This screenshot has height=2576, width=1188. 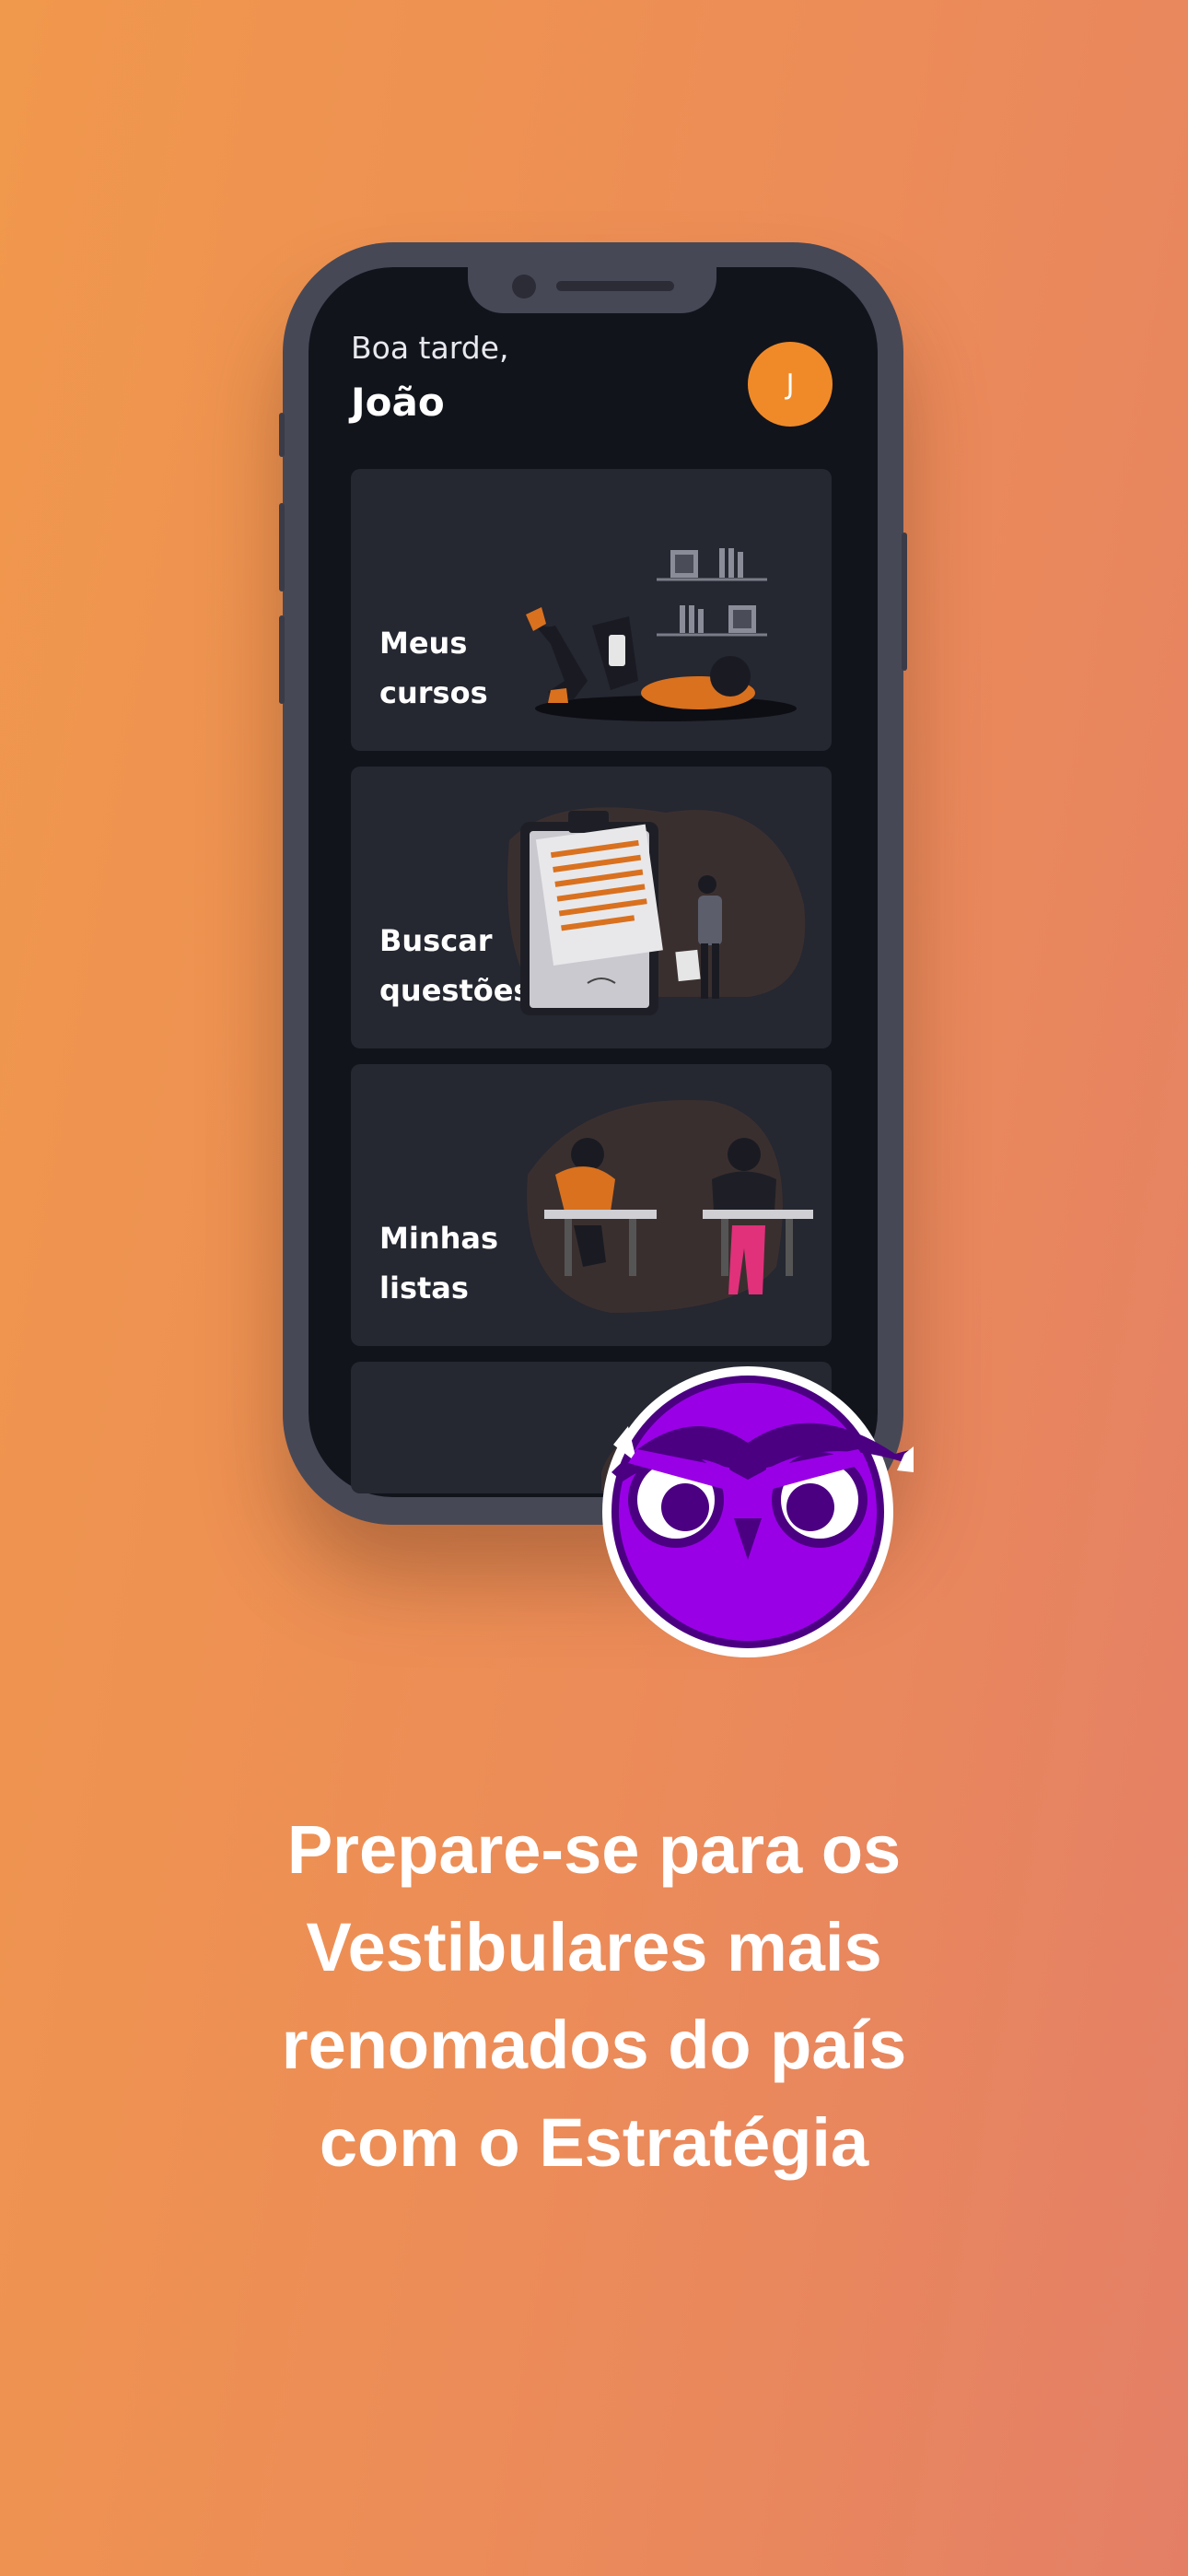 I want to click on card-meus-cursos: Meus cursos, so click(x=591, y=610).